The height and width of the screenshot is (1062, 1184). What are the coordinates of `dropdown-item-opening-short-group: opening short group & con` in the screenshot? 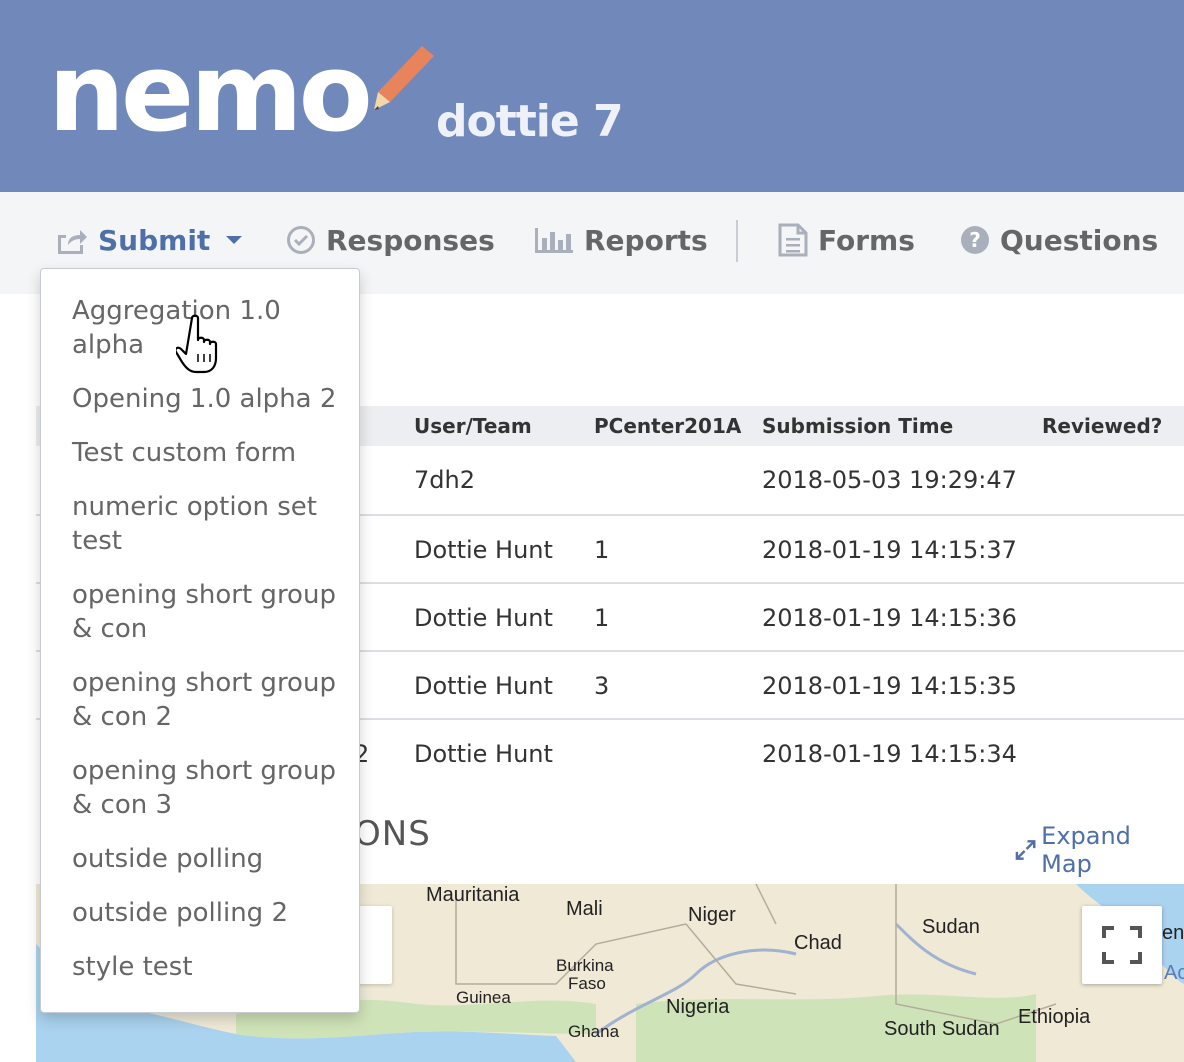 It's located at (208, 612).